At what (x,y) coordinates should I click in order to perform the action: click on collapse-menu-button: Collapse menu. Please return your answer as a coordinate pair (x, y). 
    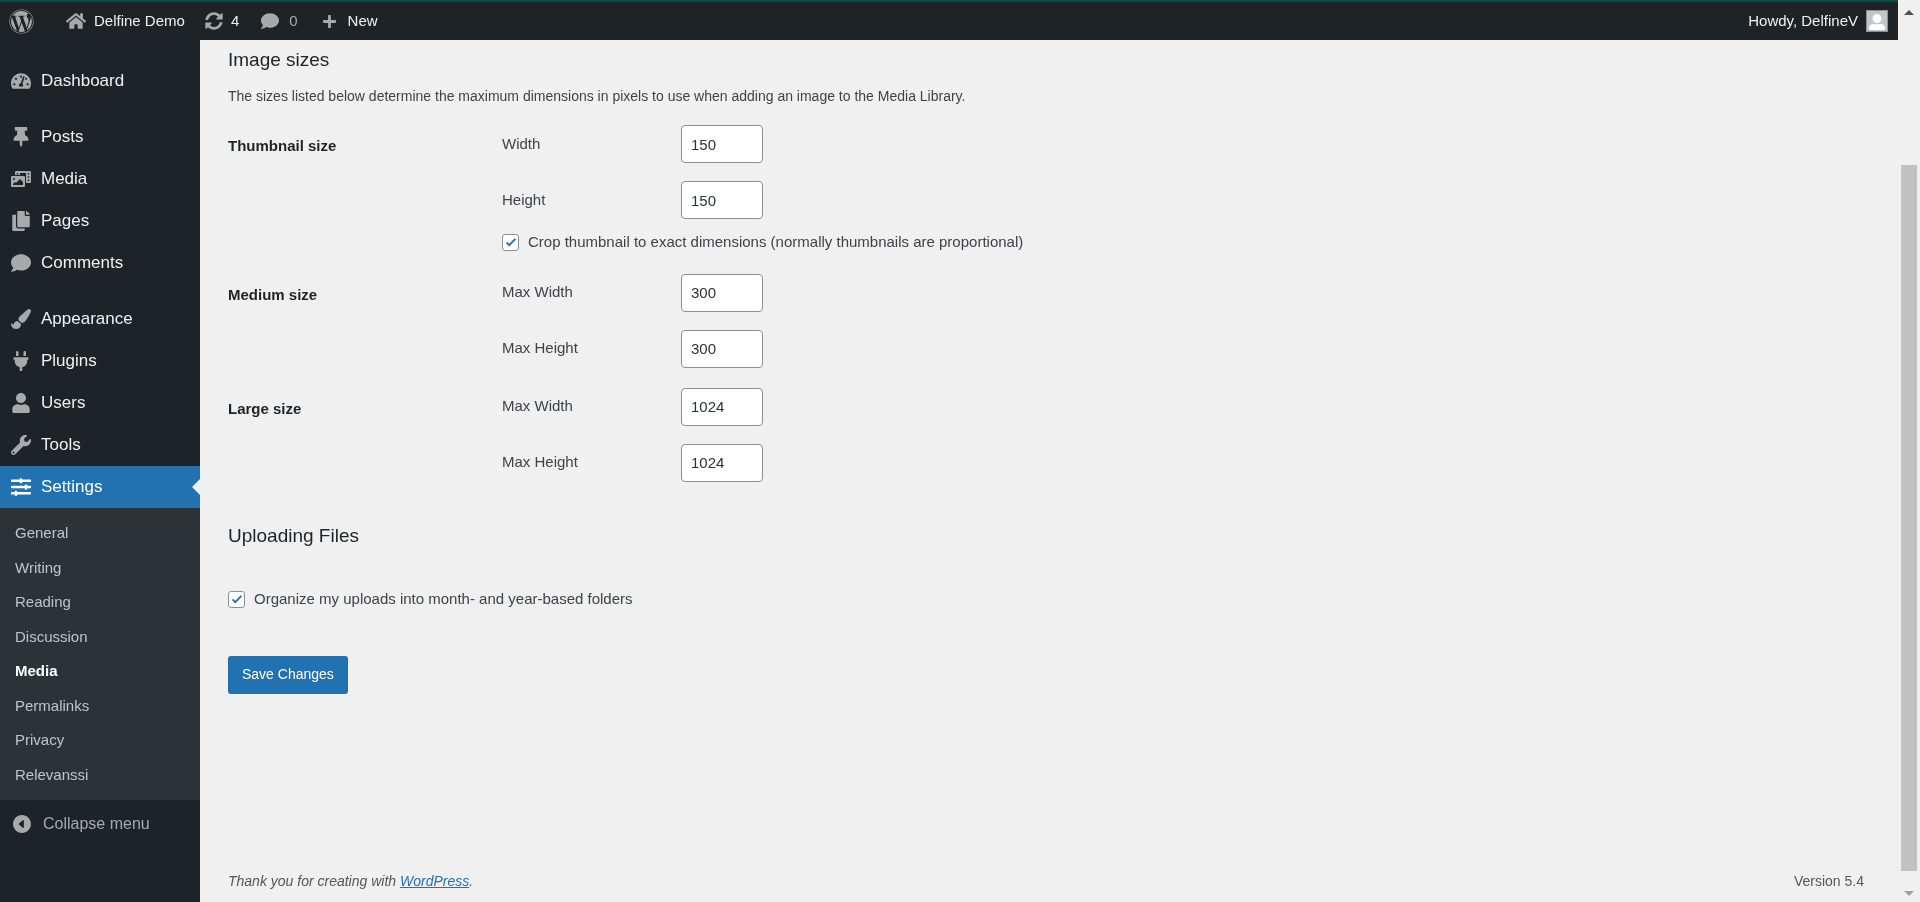
    Looking at the image, I should click on (100, 824).